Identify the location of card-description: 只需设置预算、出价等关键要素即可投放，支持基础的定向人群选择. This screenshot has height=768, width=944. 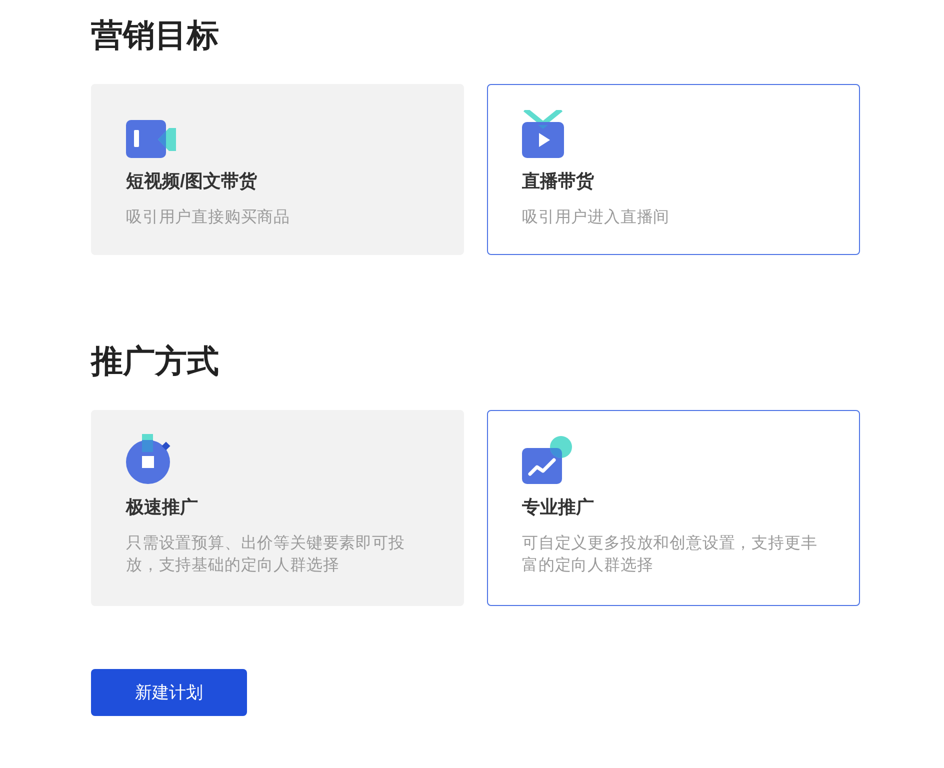
(266, 555).